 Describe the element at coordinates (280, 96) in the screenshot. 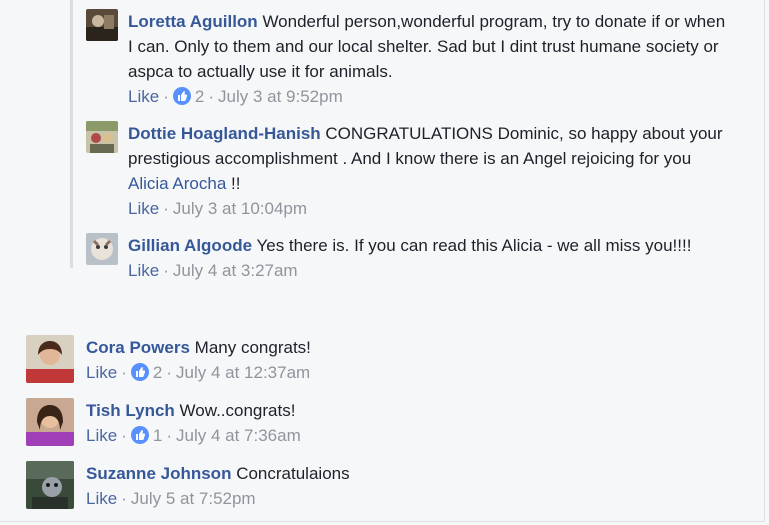

I see `comment-timestamp: July 3 at 9:52pm` at that location.